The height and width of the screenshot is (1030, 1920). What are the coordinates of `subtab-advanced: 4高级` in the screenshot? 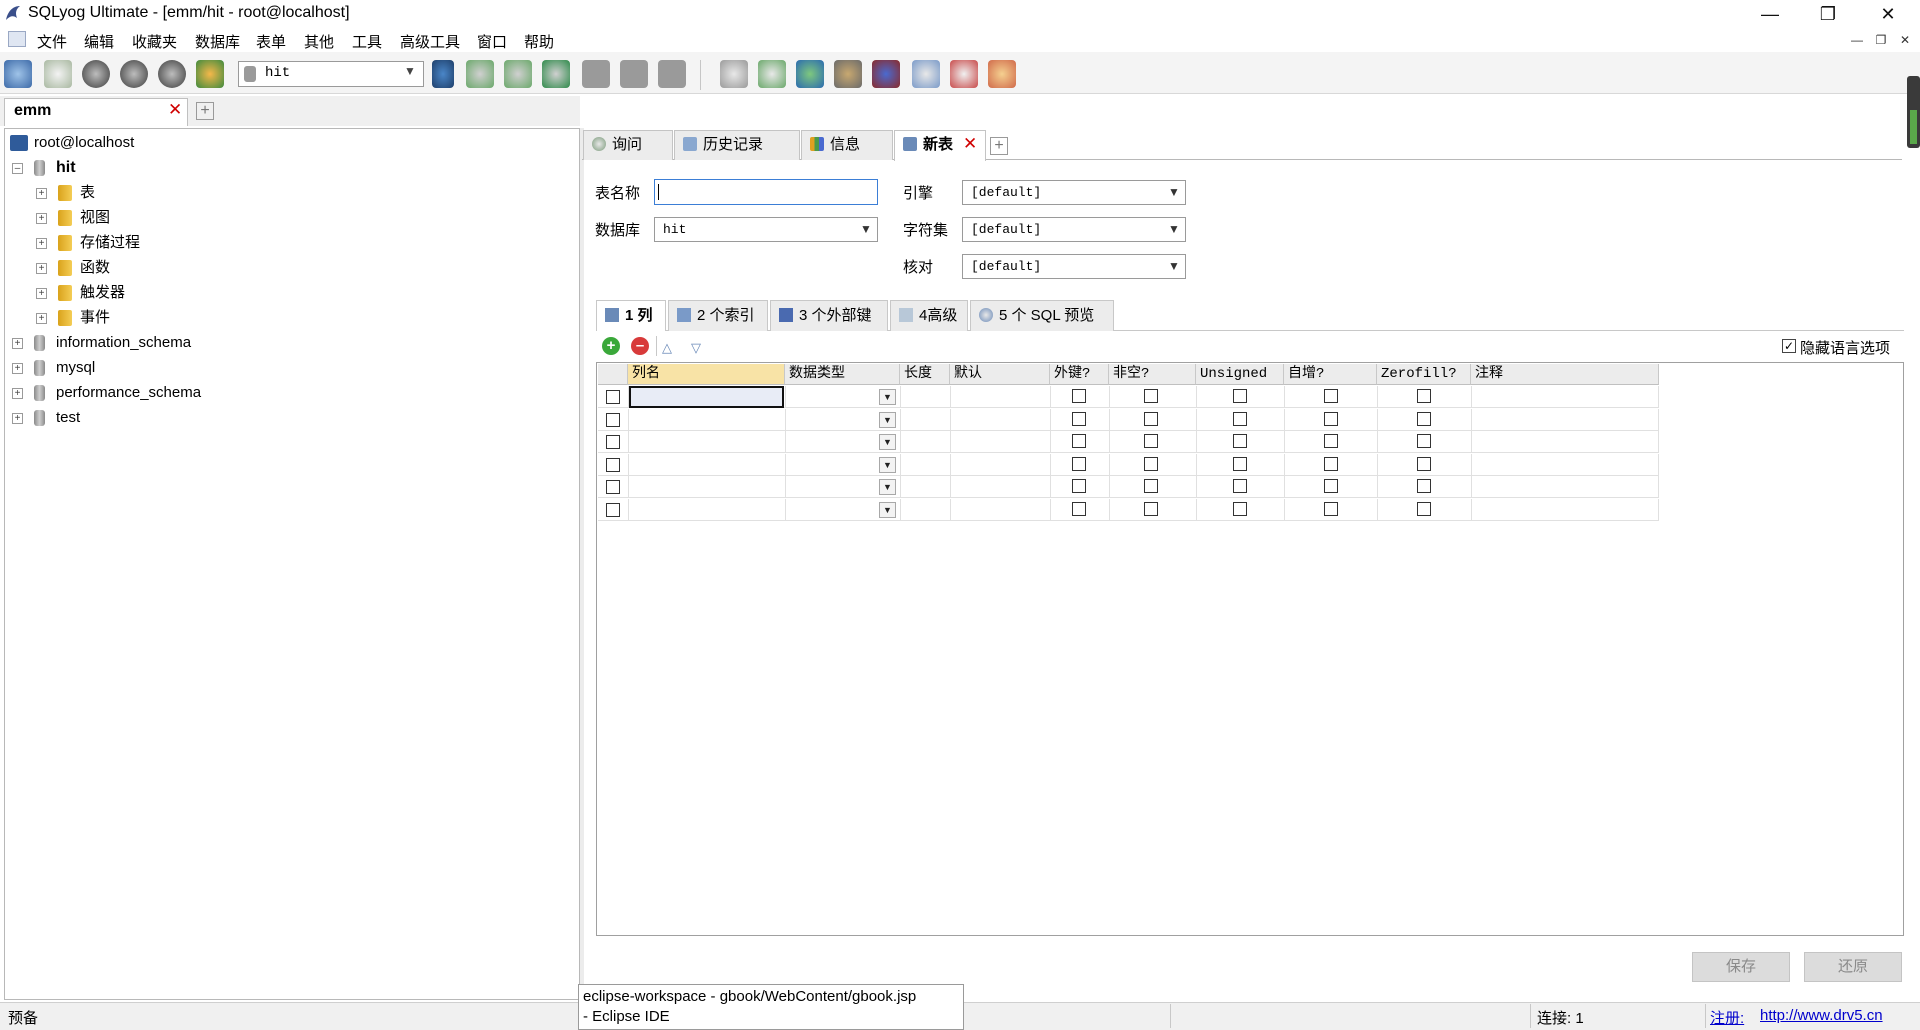 It's located at (929, 315).